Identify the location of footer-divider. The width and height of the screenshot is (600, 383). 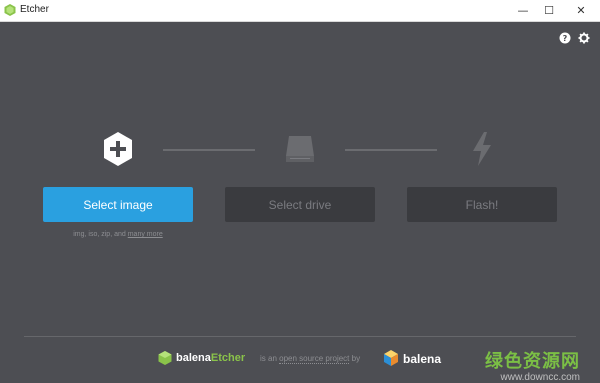
(300, 336).